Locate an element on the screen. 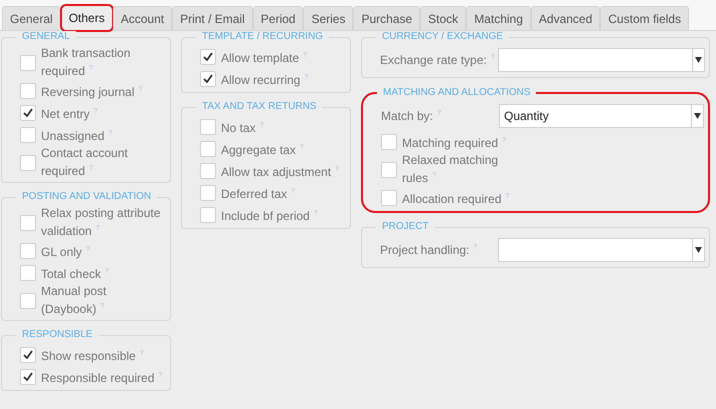  group-title: CURRENCY / EXCHANGE is located at coordinates (442, 36).